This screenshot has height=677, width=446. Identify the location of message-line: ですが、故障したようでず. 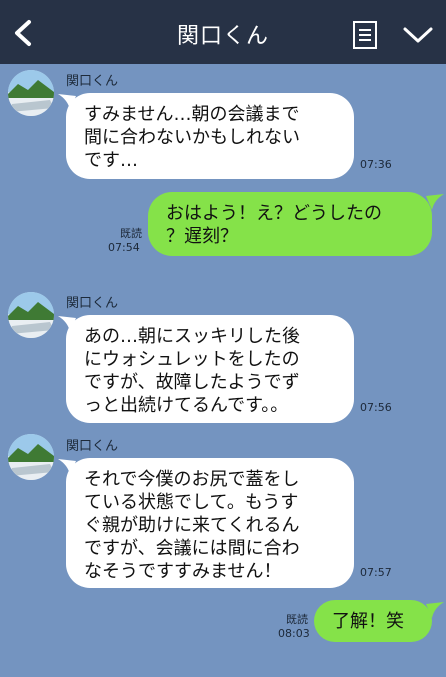
(192, 382).